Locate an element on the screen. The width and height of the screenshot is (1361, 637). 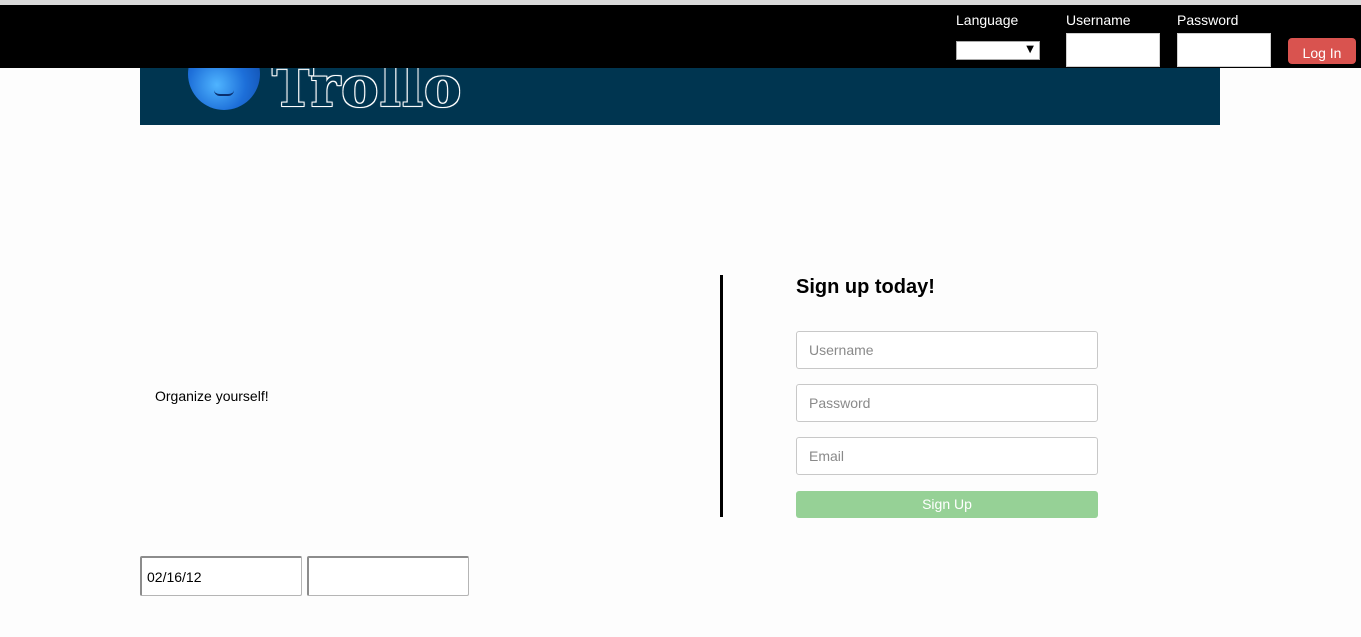
signup-password-input is located at coordinates (947, 403).